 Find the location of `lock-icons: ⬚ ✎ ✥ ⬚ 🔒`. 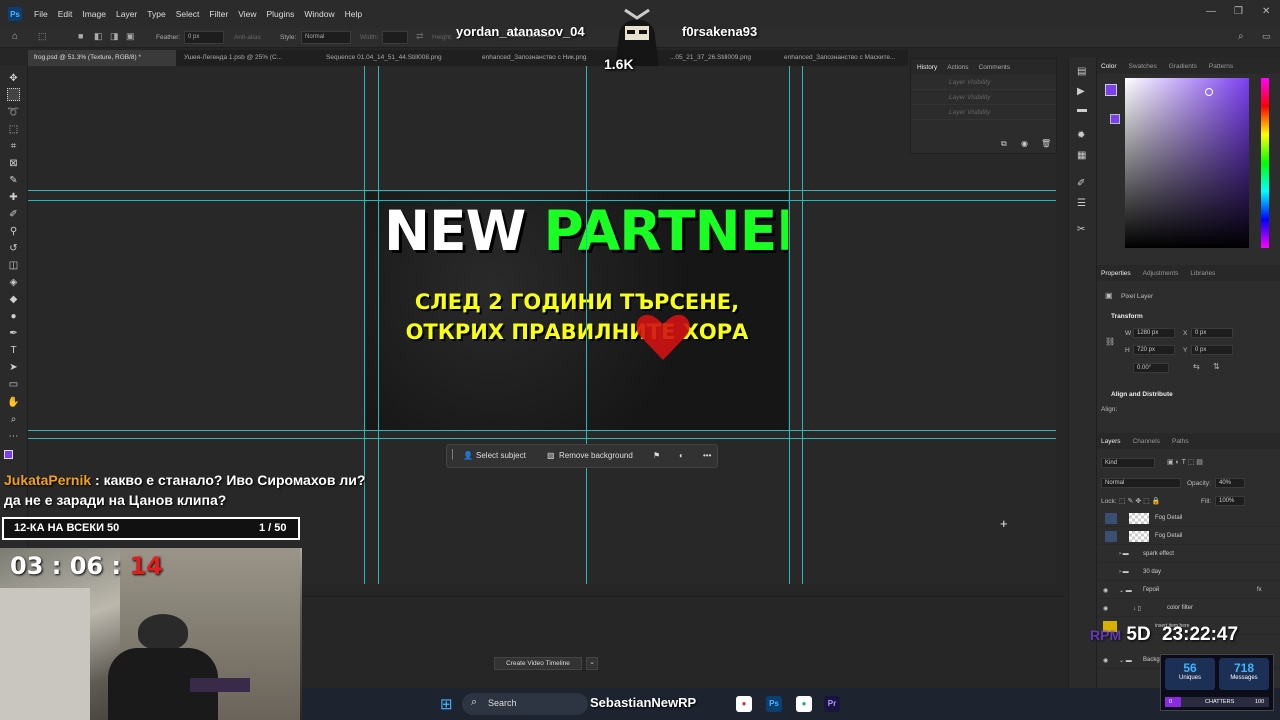

lock-icons: ⬚ ✎ ✥ ⬚ 🔒 is located at coordinates (1139, 501).